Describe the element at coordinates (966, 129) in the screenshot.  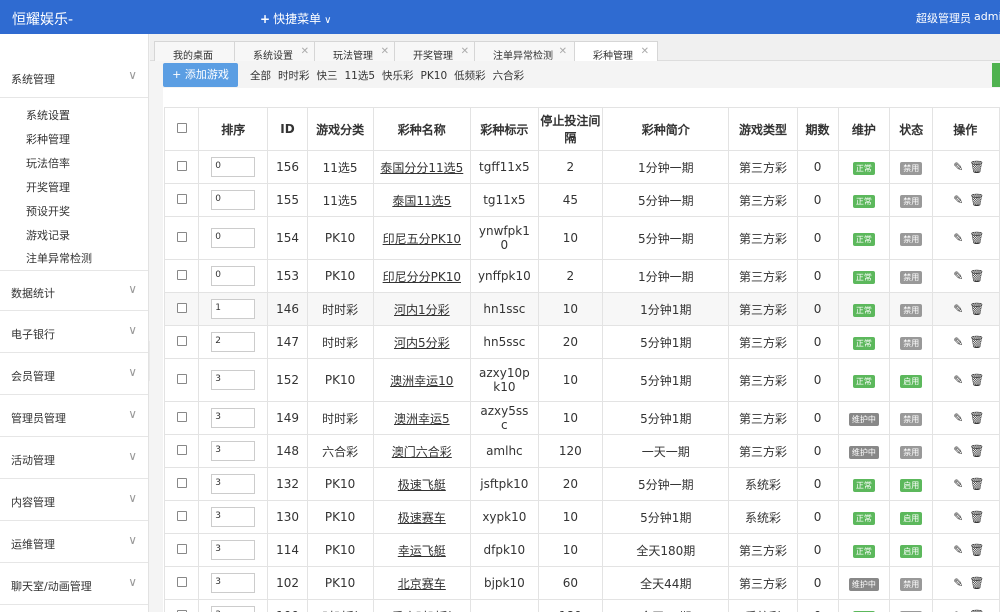
I see `col-header: 操作` at that location.